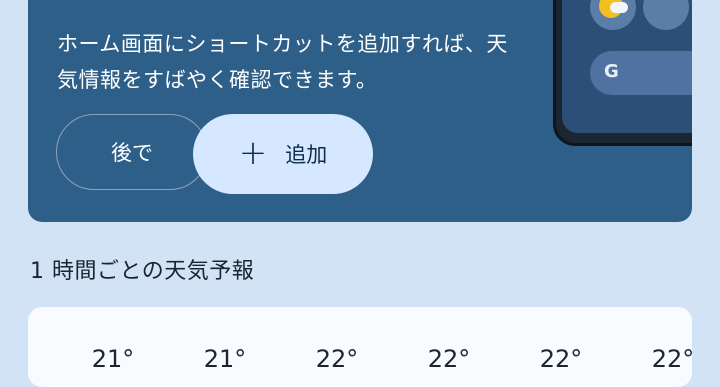  I want to click on weather-app-icon, so click(613, 15).